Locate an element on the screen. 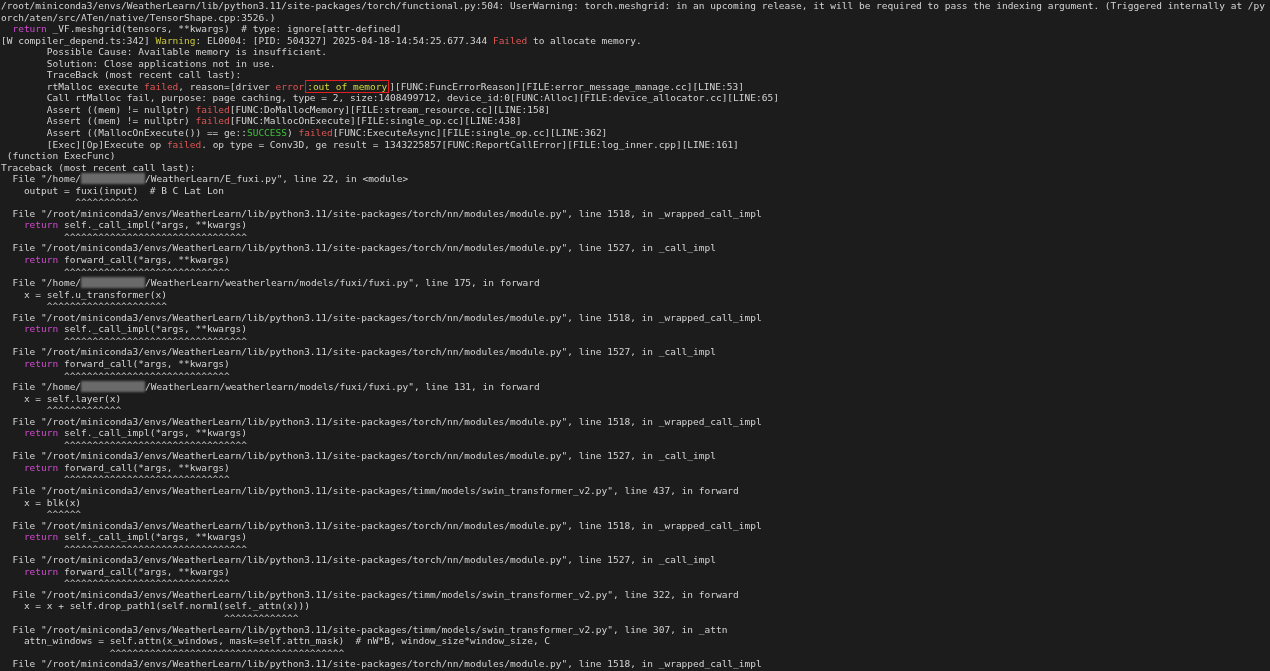 The height and width of the screenshot is (671, 1270). log-line: TraceBack (most recent call last): is located at coordinates (143, 75).